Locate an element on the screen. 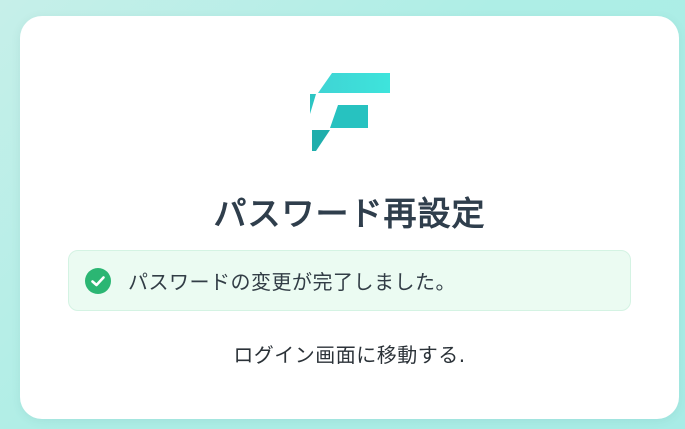  success-alert: パスワードの変更が完了しました。 is located at coordinates (349, 280).